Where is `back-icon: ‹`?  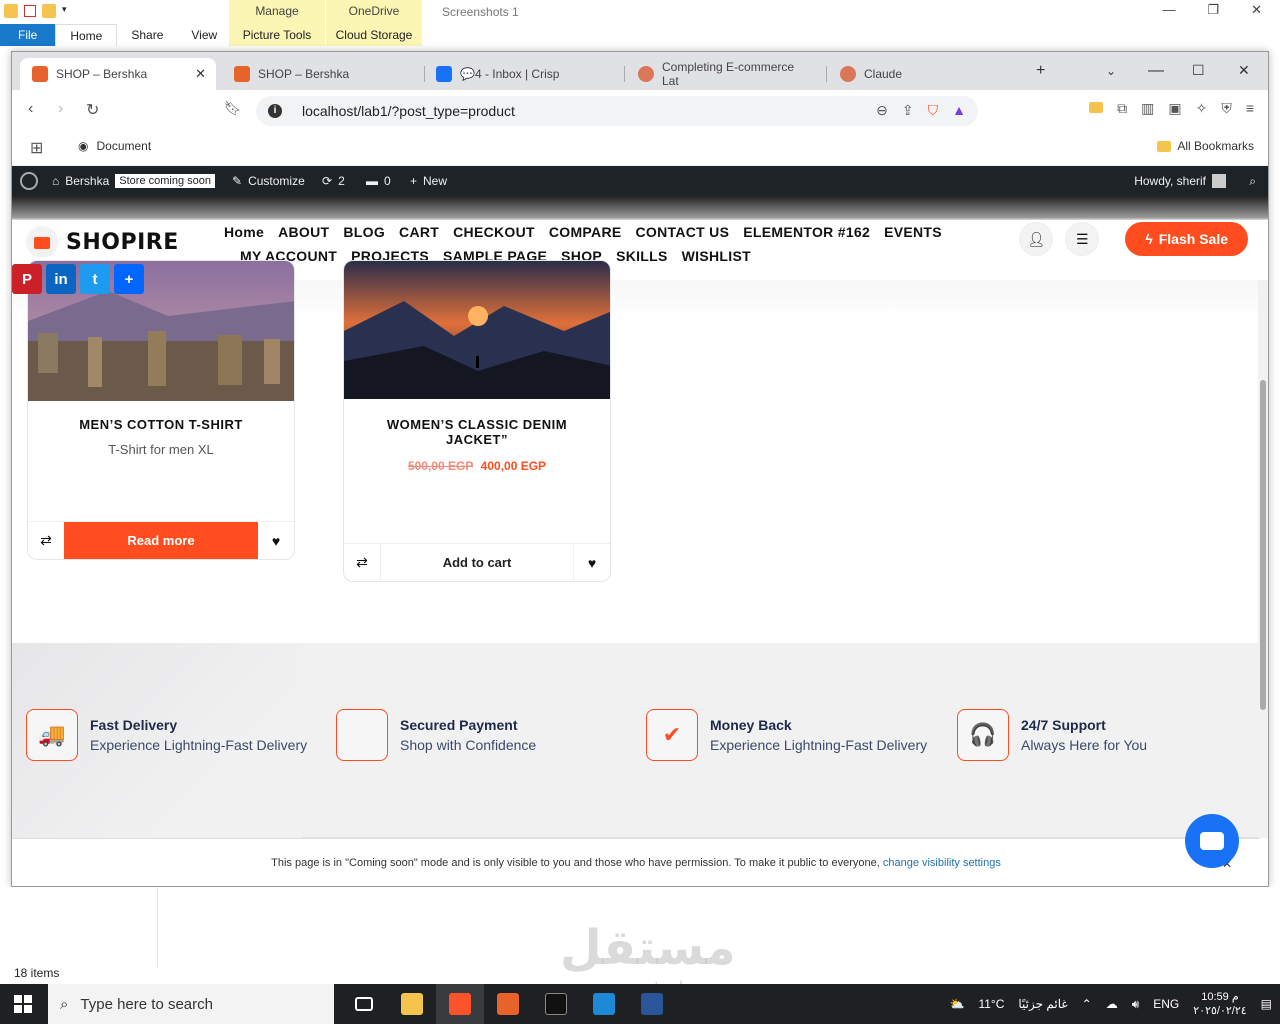 back-icon: ‹ is located at coordinates (30, 109).